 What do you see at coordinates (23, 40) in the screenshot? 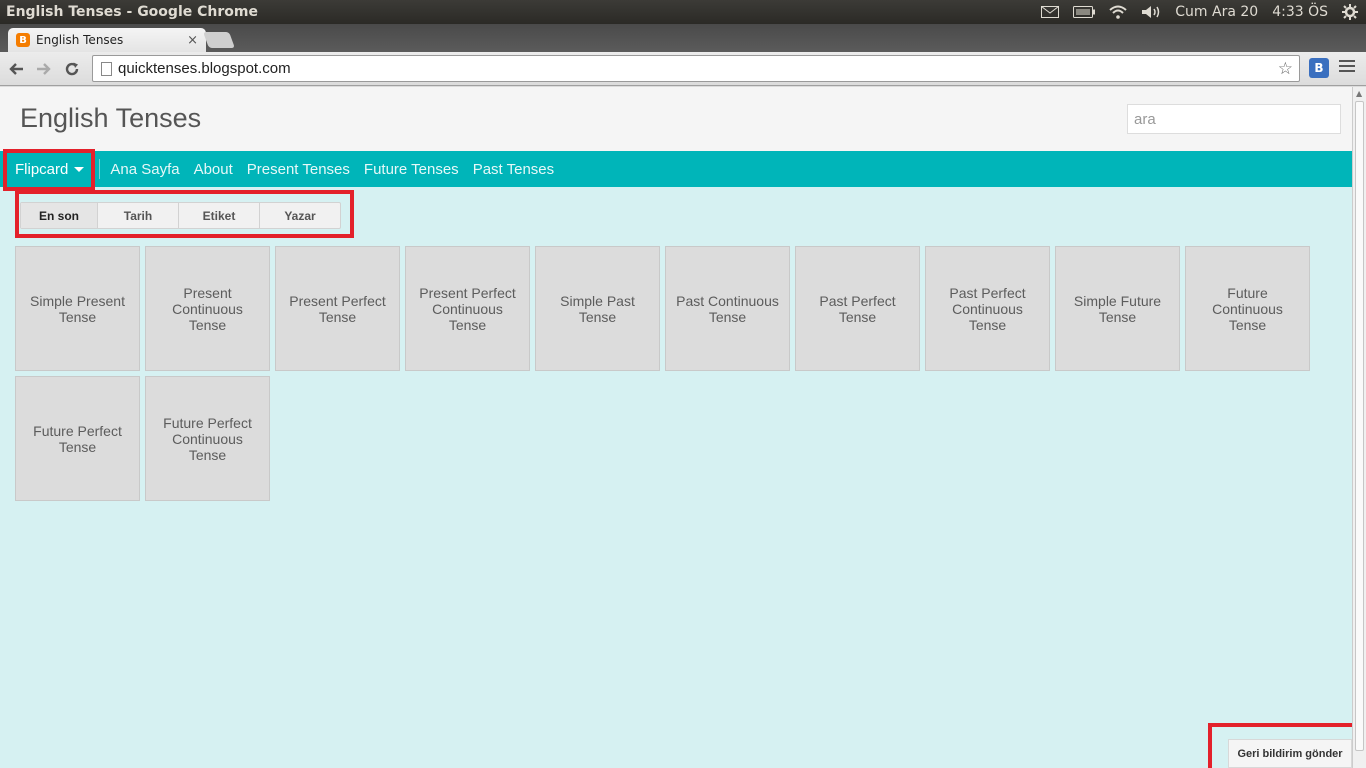
I see `blogger-favicon-icon: B` at bounding box center [23, 40].